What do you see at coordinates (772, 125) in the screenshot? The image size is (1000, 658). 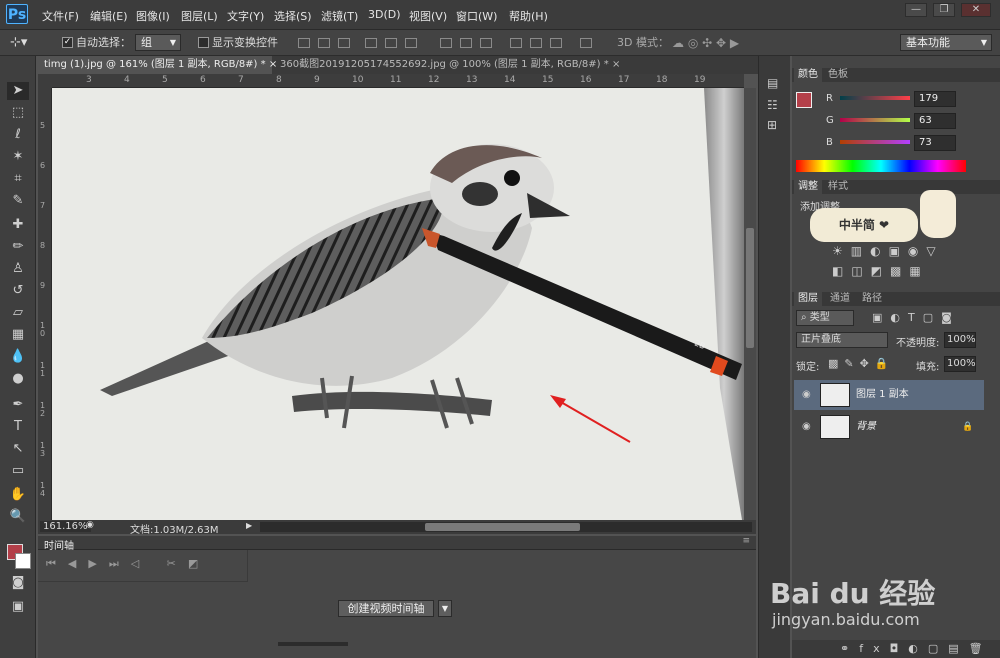 I see `info-panel-icon: ⊞` at bounding box center [772, 125].